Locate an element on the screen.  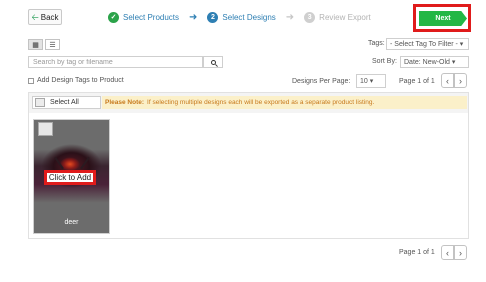
add-design-tags-label: Add Design Tags to Product is located at coordinates (80, 80).